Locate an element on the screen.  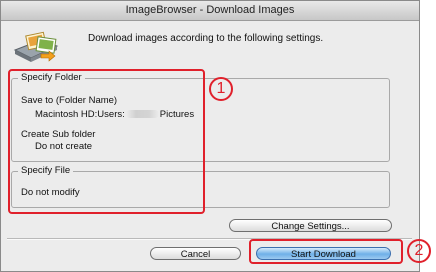
scanner-photo-icon is located at coordinates (36, 46).